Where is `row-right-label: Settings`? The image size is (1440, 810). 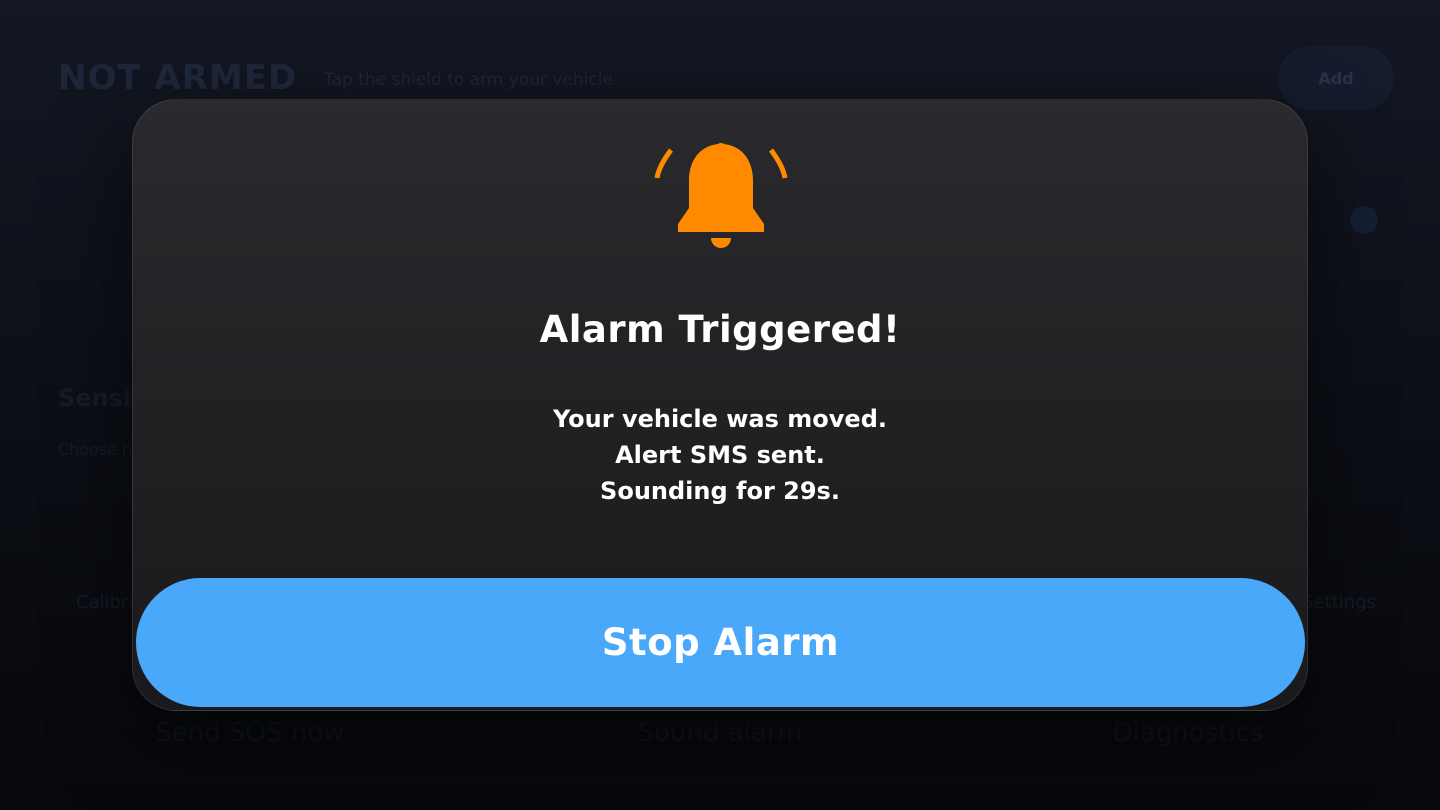 row-right-label: Settings is located at coordinates (1339, 602).